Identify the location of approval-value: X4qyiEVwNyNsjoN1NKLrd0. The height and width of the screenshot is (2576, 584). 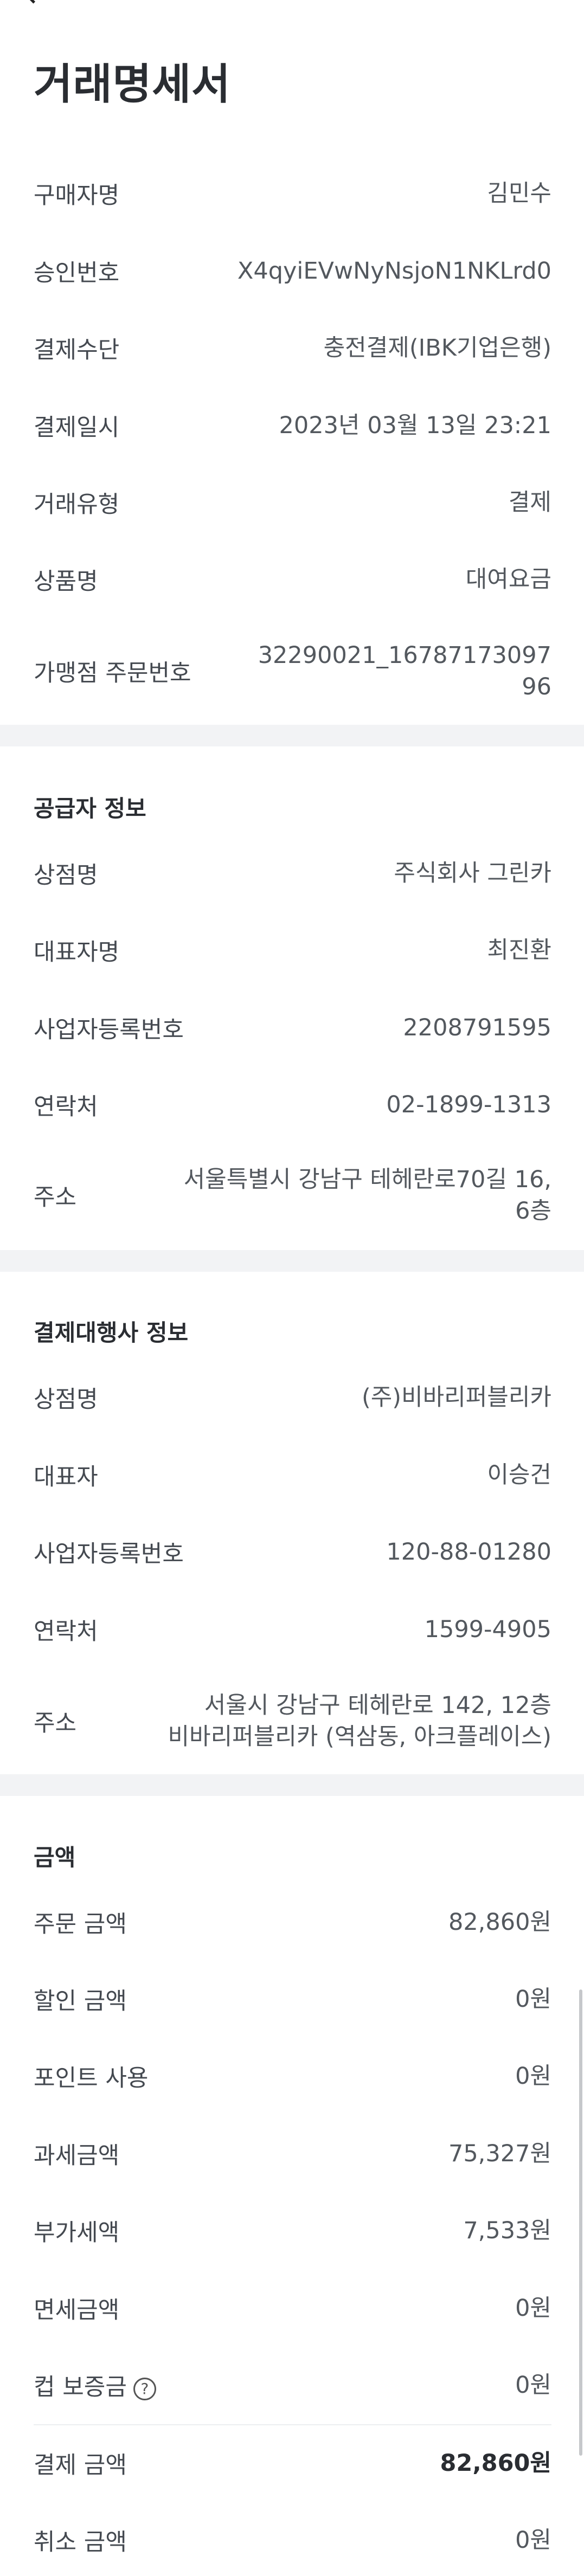
(394, 271).